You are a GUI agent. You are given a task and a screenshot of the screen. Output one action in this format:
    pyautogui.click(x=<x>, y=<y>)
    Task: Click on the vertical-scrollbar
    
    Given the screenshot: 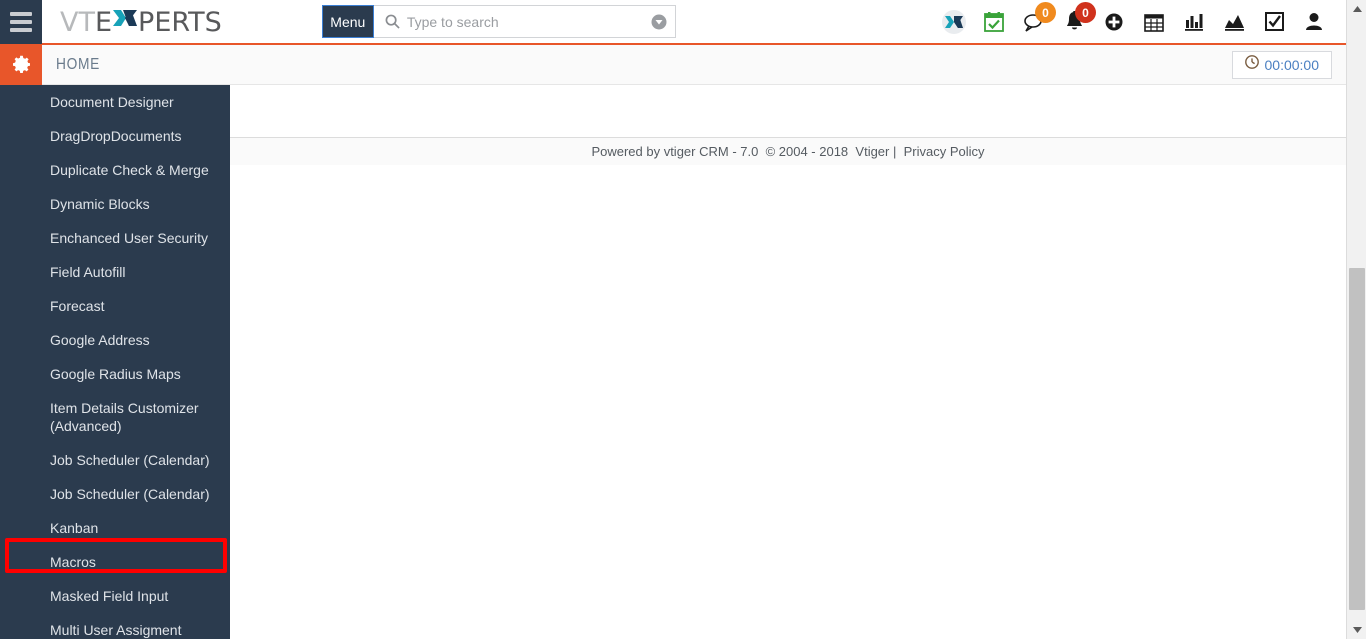 What is the action you would take?
    pyautogui.click(x=1356, y=319)
    